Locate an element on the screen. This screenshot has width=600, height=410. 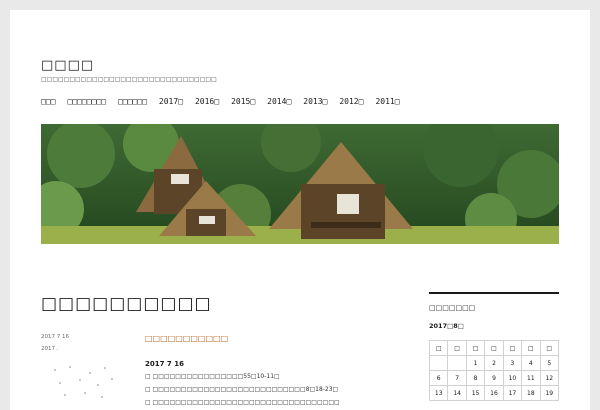
menu-item: □□□□□□□□ is located at coordinates (86, 101).